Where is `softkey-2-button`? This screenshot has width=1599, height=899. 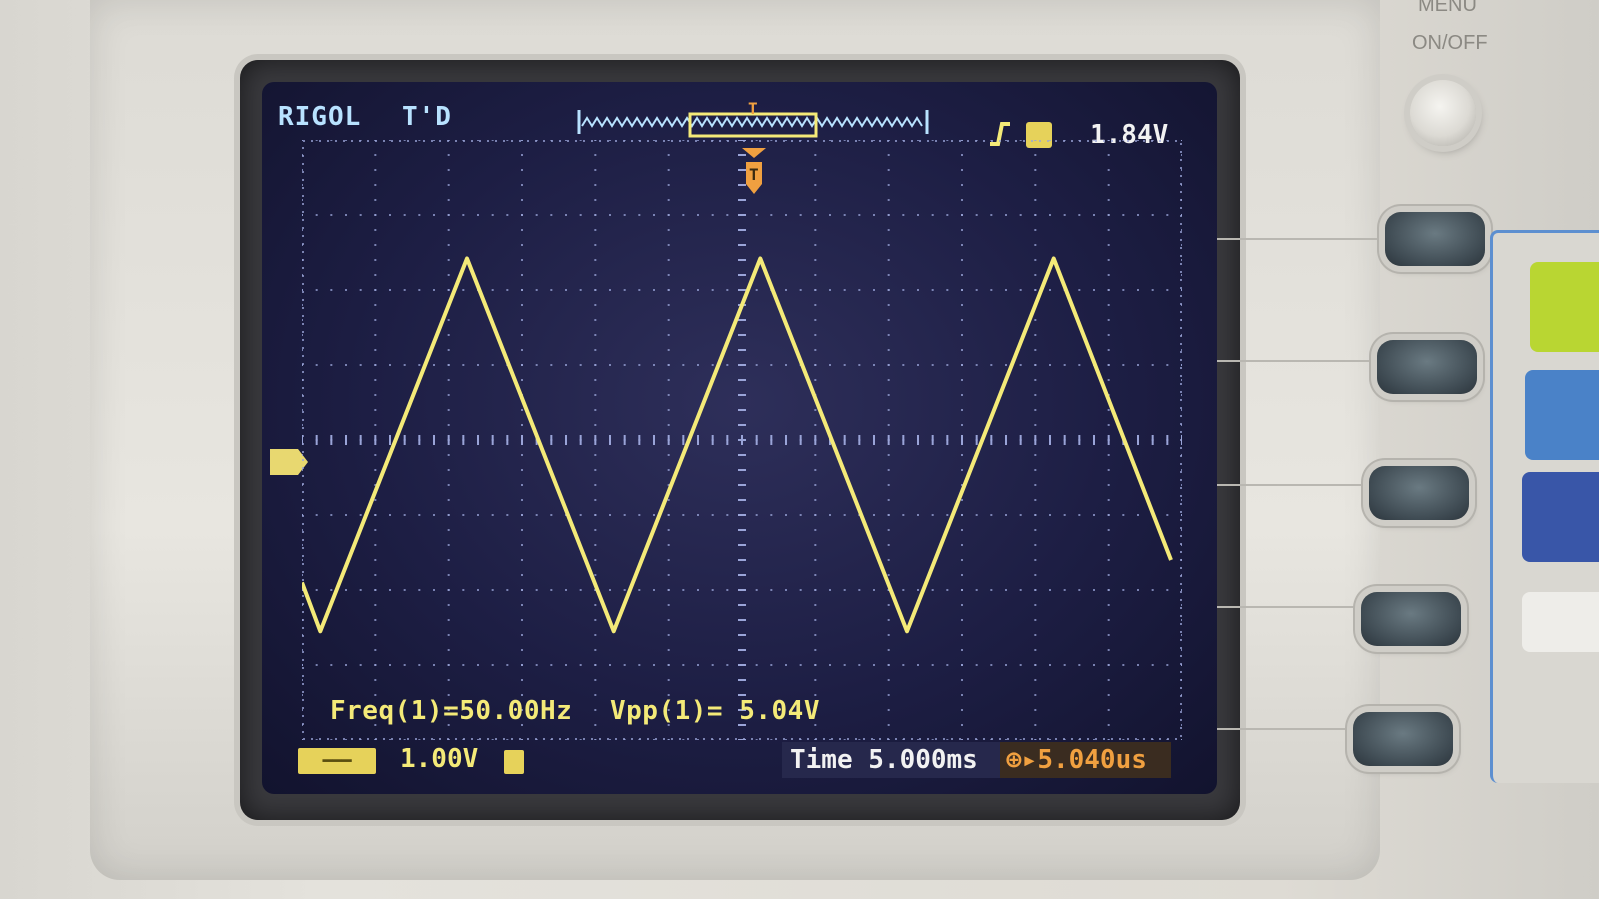 softkey-2-button is located at coordinates (1427, 367).